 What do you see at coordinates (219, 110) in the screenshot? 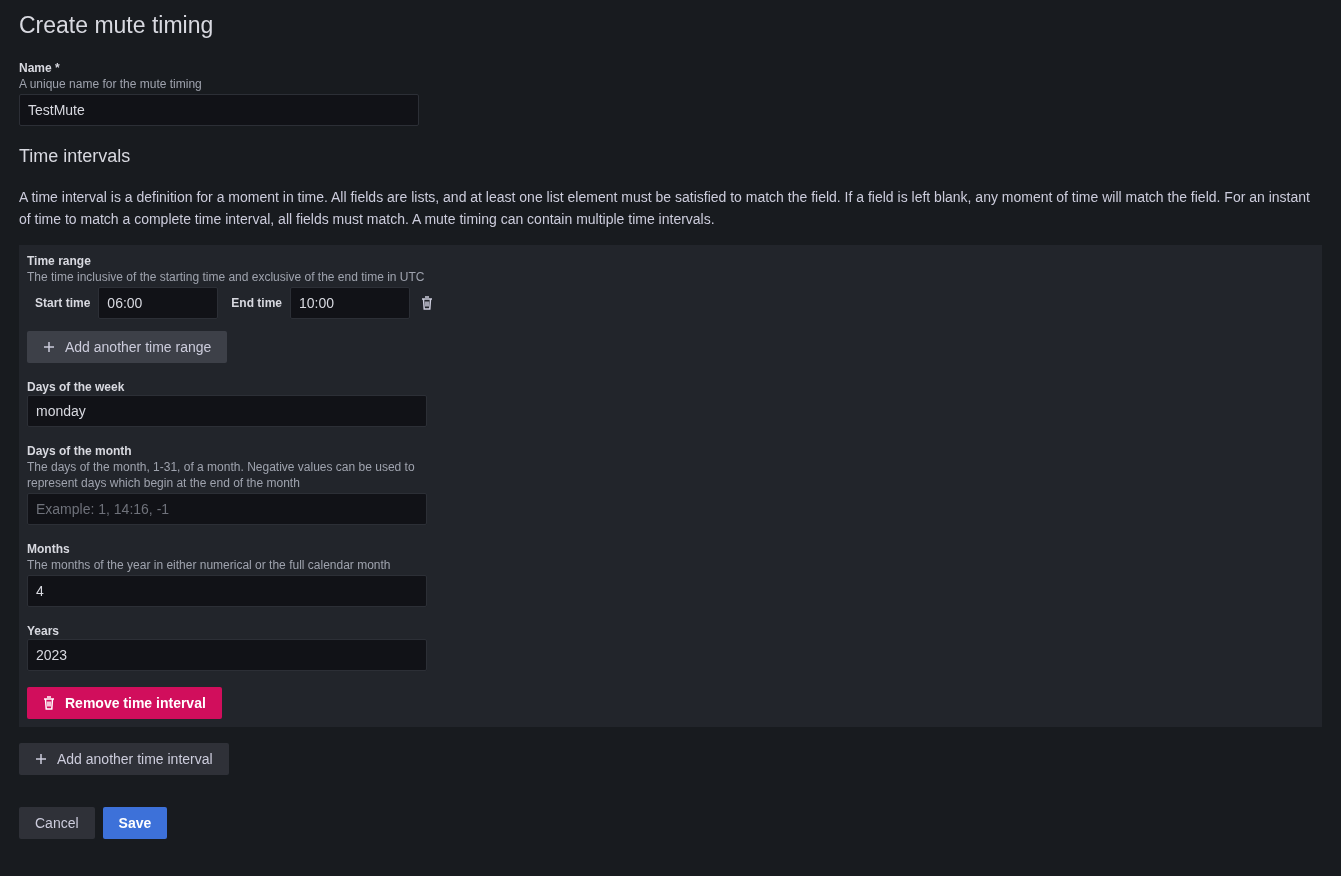
I see `name-input: TestMute` at bounding box center [219, 110].